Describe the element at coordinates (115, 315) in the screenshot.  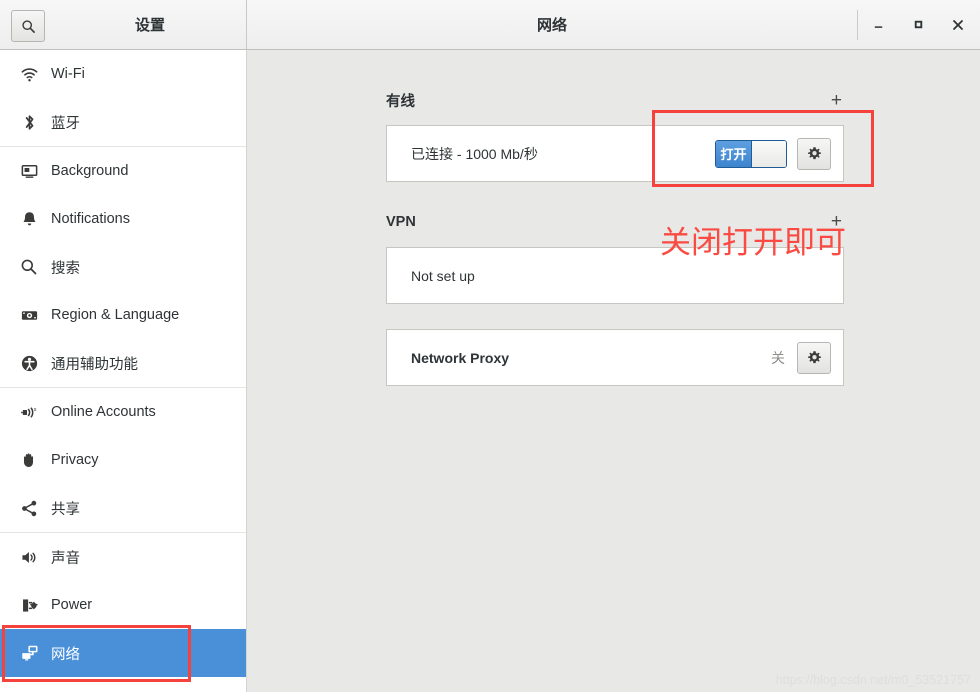
I see `sidebar-item-label: Region & Language` at that location.